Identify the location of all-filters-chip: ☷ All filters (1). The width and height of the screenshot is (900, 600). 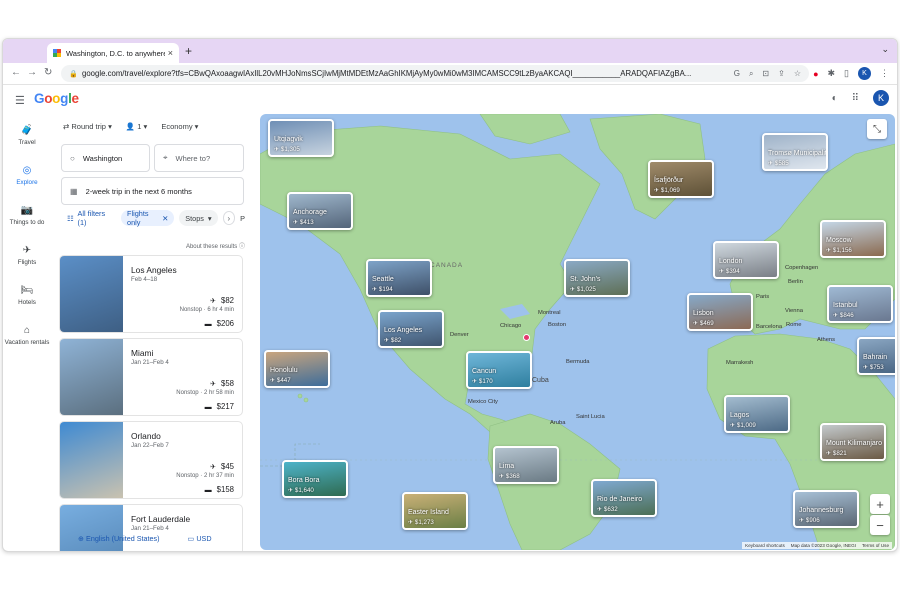
(88, 218).